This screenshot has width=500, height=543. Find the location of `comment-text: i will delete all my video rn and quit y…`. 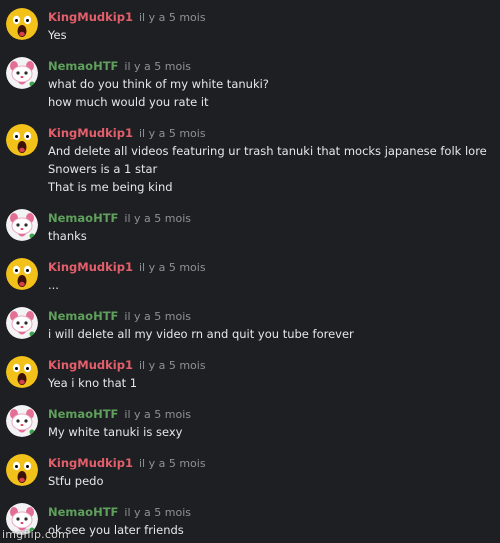

comment-text: i will delete all my video rn and quit y… is located at coordinates (201, 334).